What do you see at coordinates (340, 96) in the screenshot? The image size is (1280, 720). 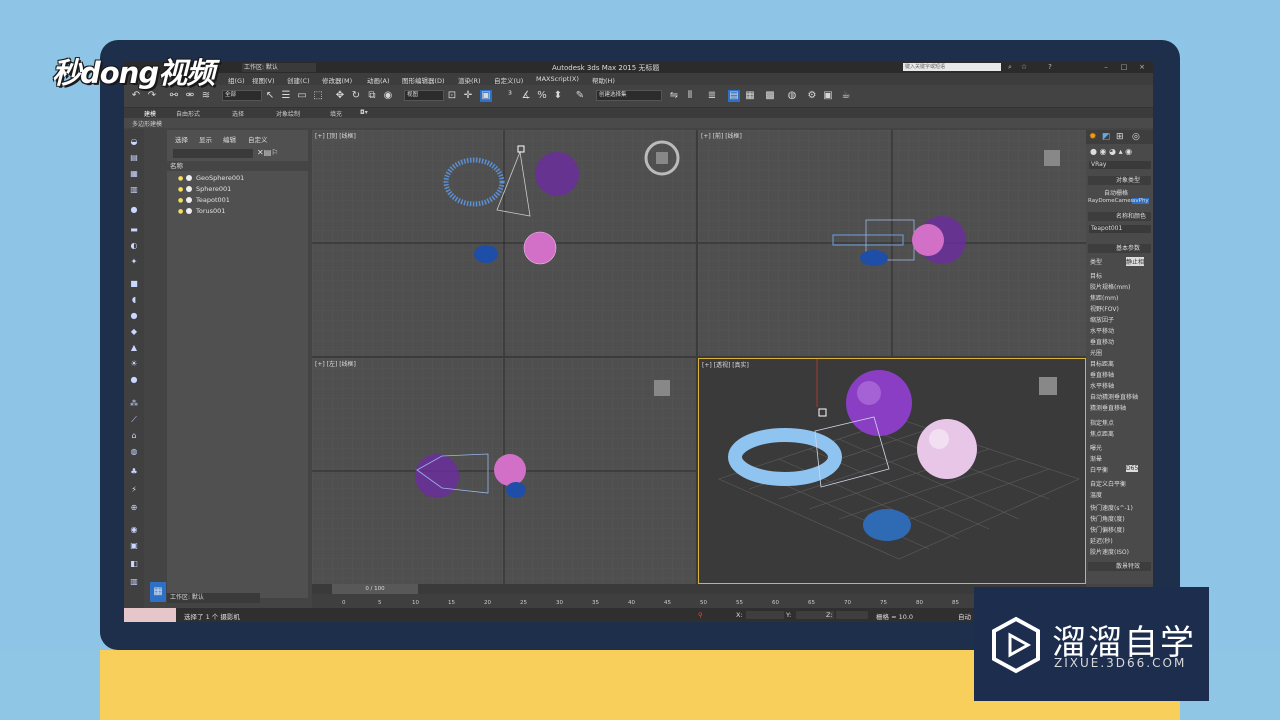 I see `move-icon: ✥` at bounding box center [340, 96].